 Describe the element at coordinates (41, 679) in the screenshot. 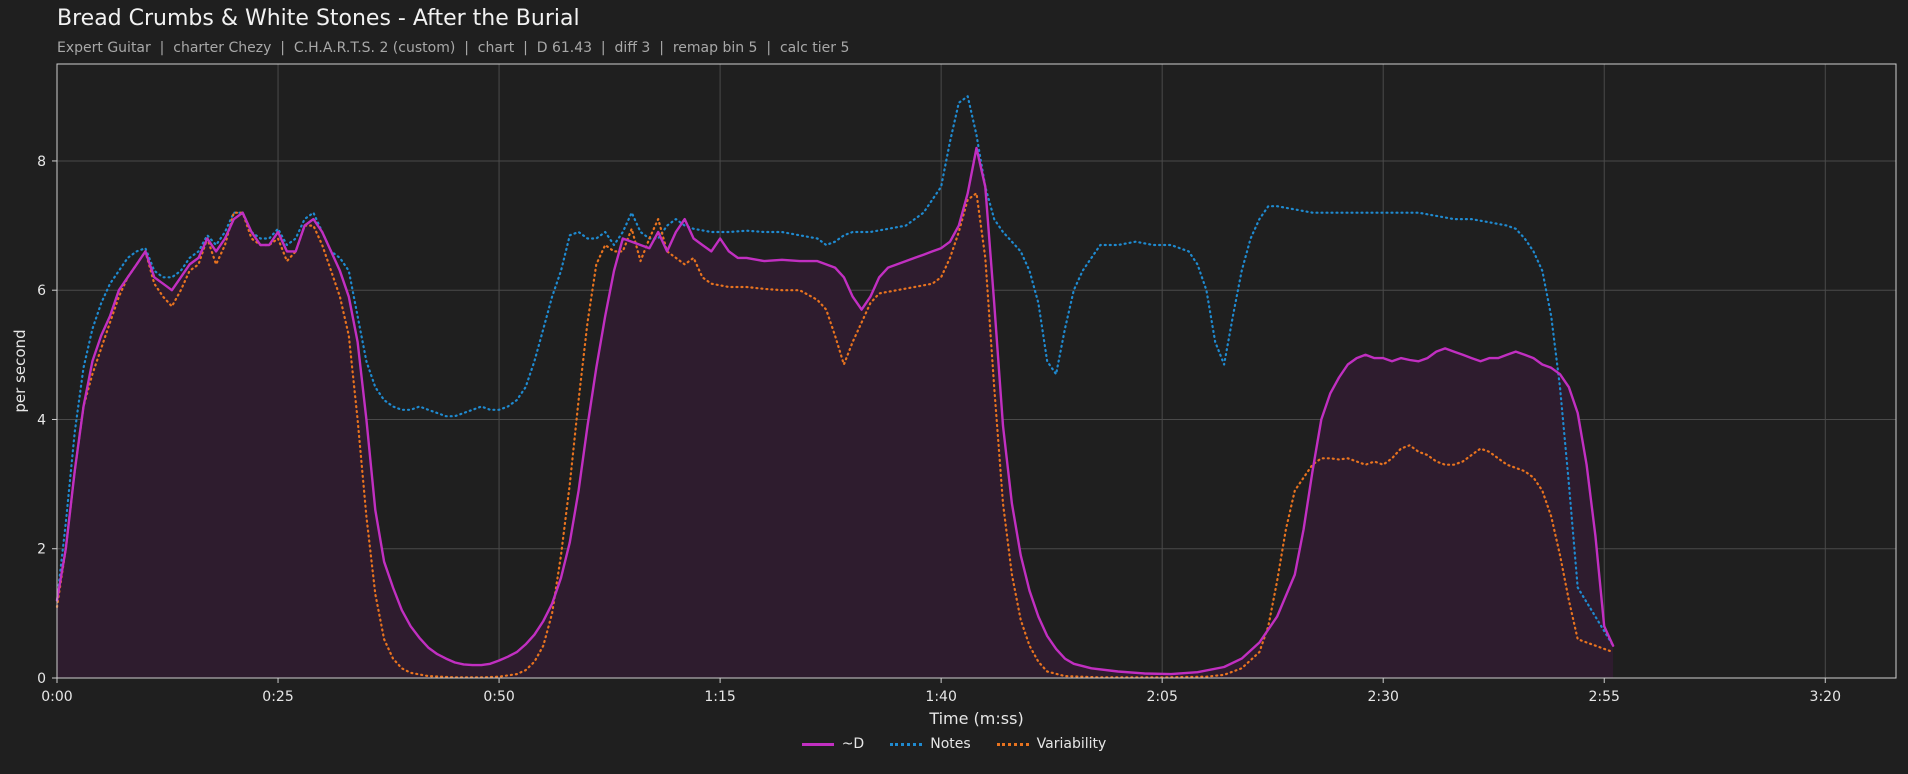

I see `y-tick-label: 0` at that location.